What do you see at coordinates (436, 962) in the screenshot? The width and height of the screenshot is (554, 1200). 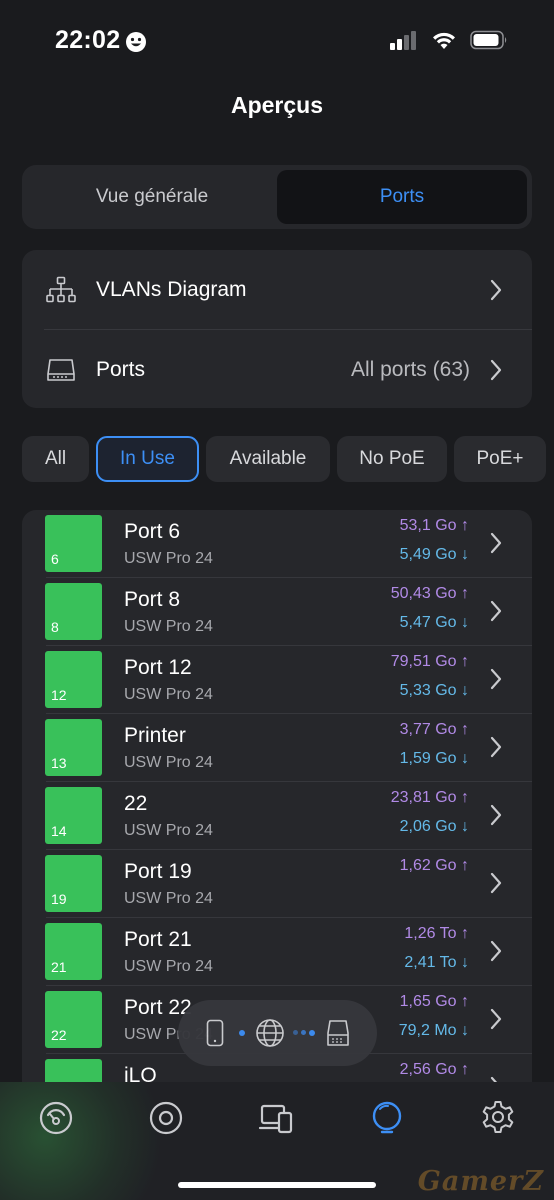 I see `port-download: 2,41 To ↓` at bounding box center [436, 962].